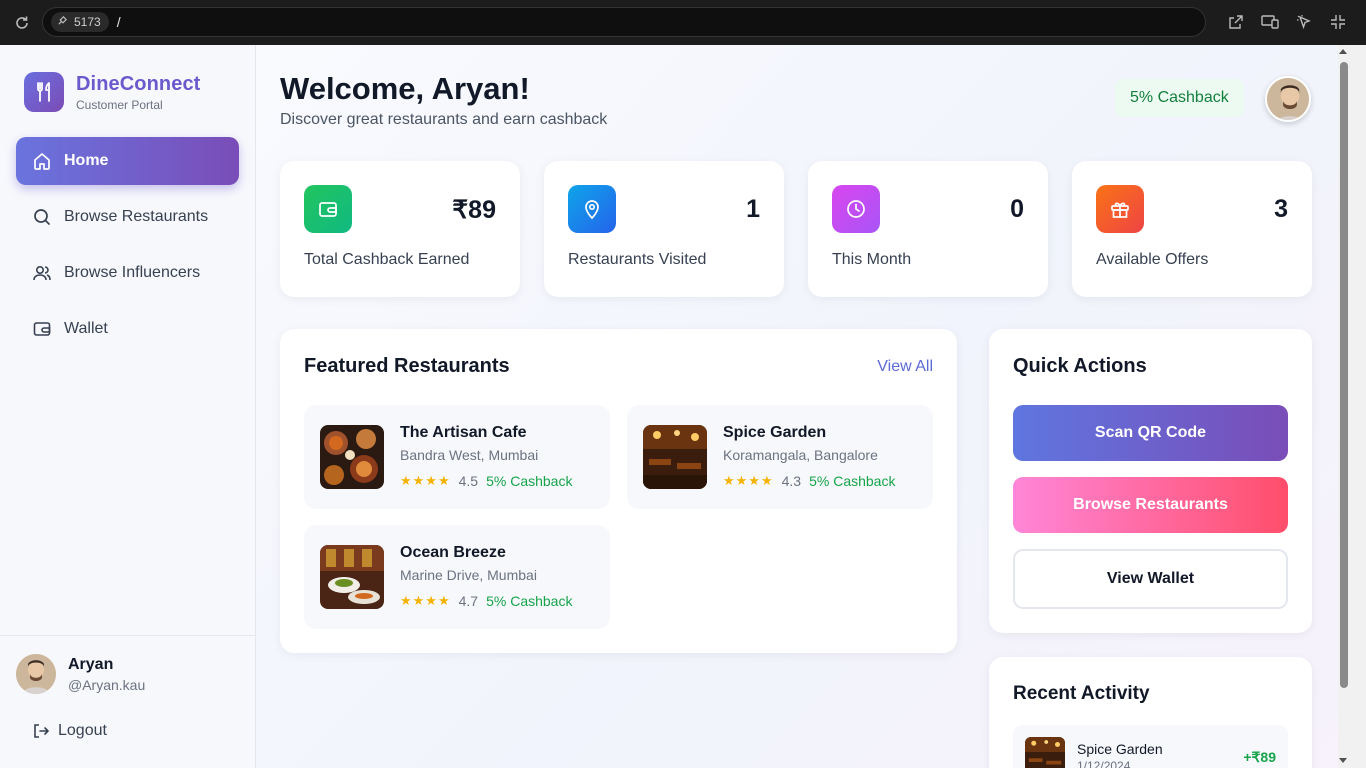  I want to click on brand-subtitle: Customer Portal, so click(119, 104).